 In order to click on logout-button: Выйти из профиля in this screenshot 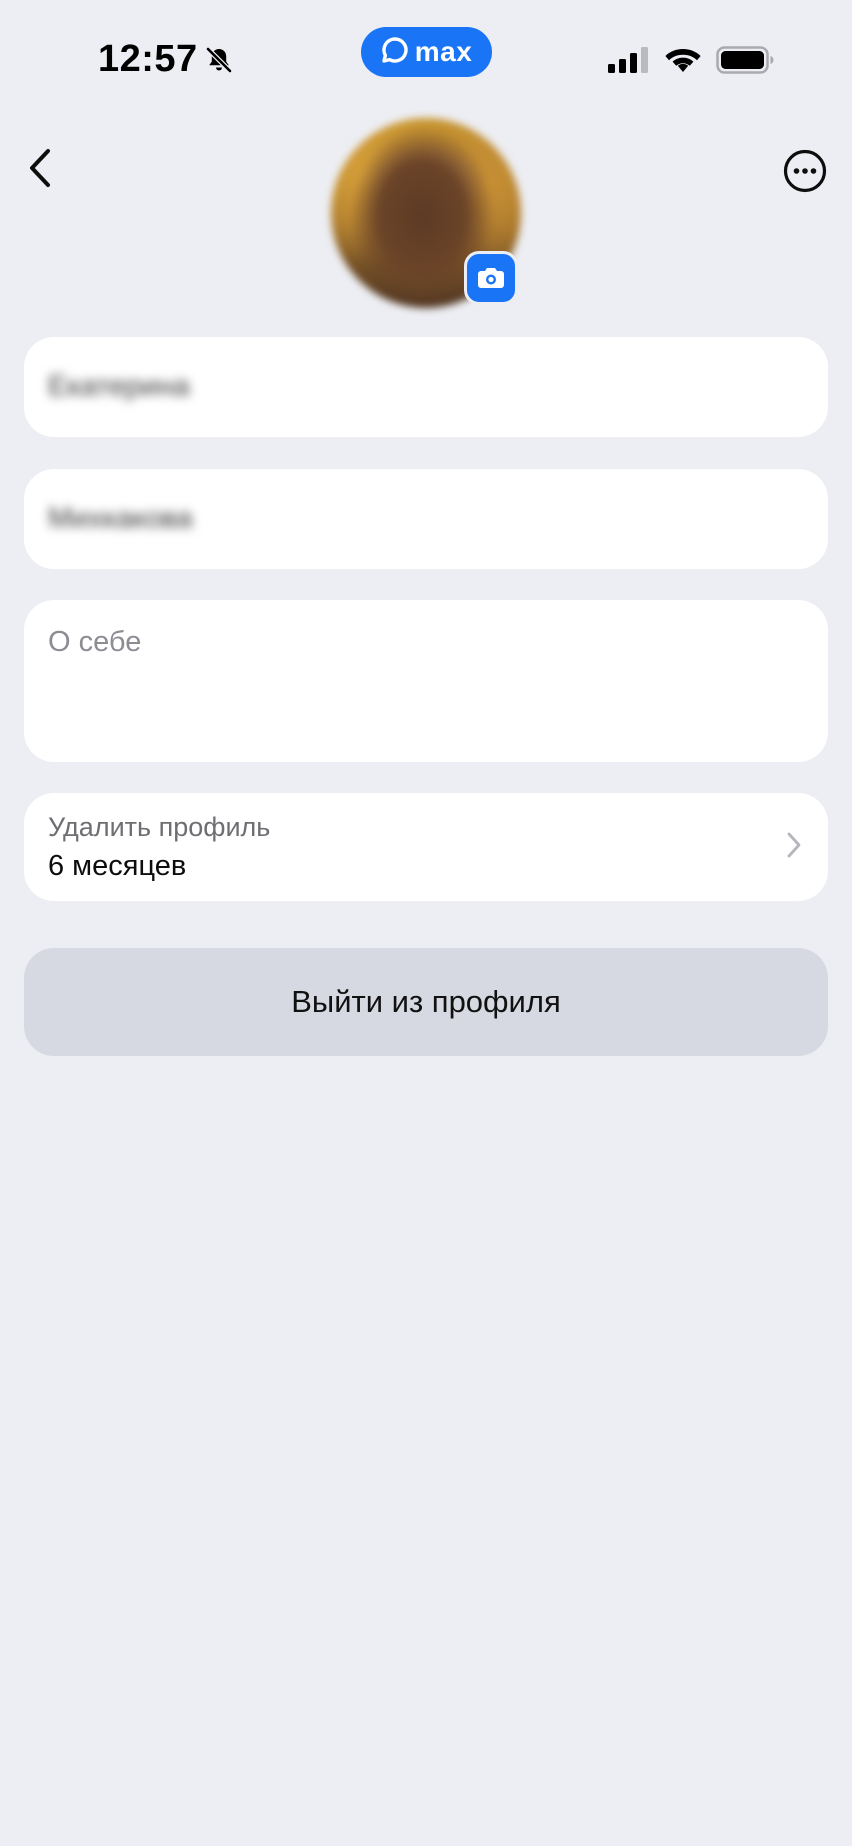, I will do `click(426, 1002)`.